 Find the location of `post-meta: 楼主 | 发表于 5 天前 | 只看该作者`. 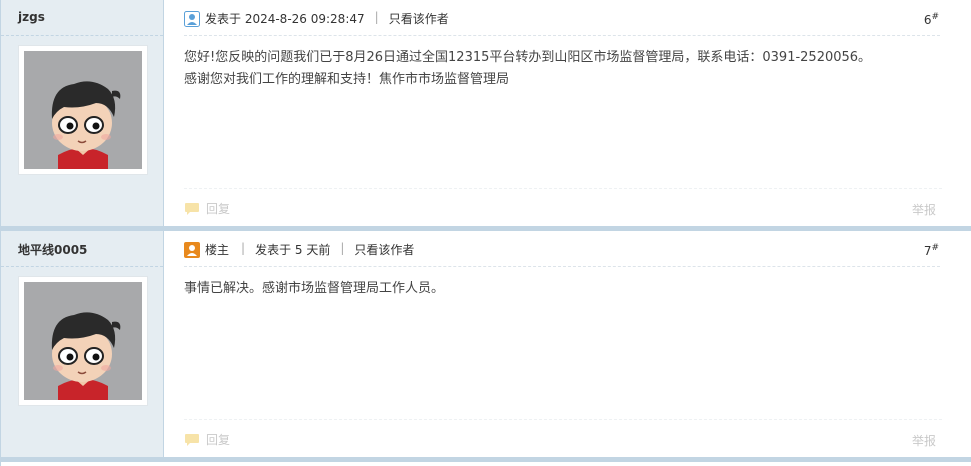

post-meta: 楼主 | 发表于 5 天前 | 只看该作者 is located at coordinates (562, 254).